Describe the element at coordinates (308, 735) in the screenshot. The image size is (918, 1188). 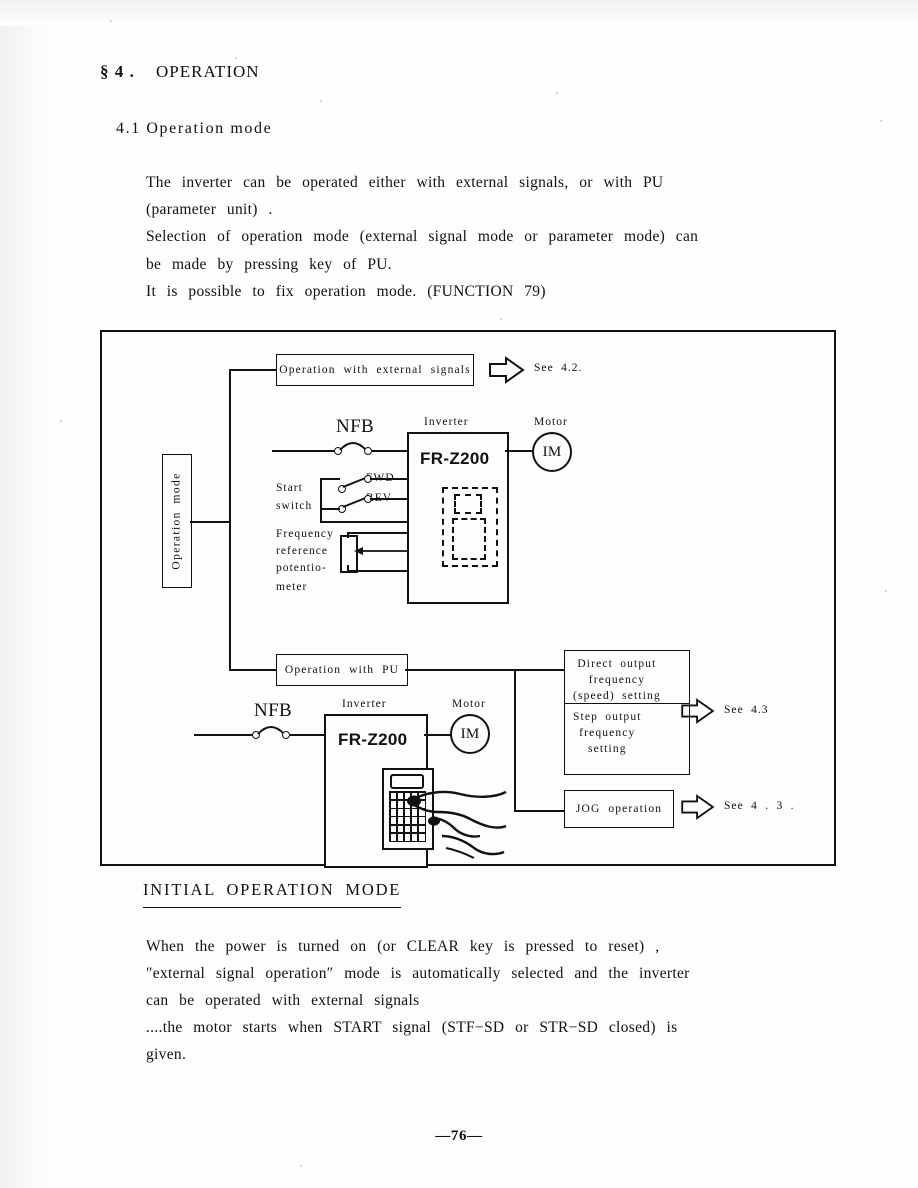
I see `mains-line-lower-right` at that location.